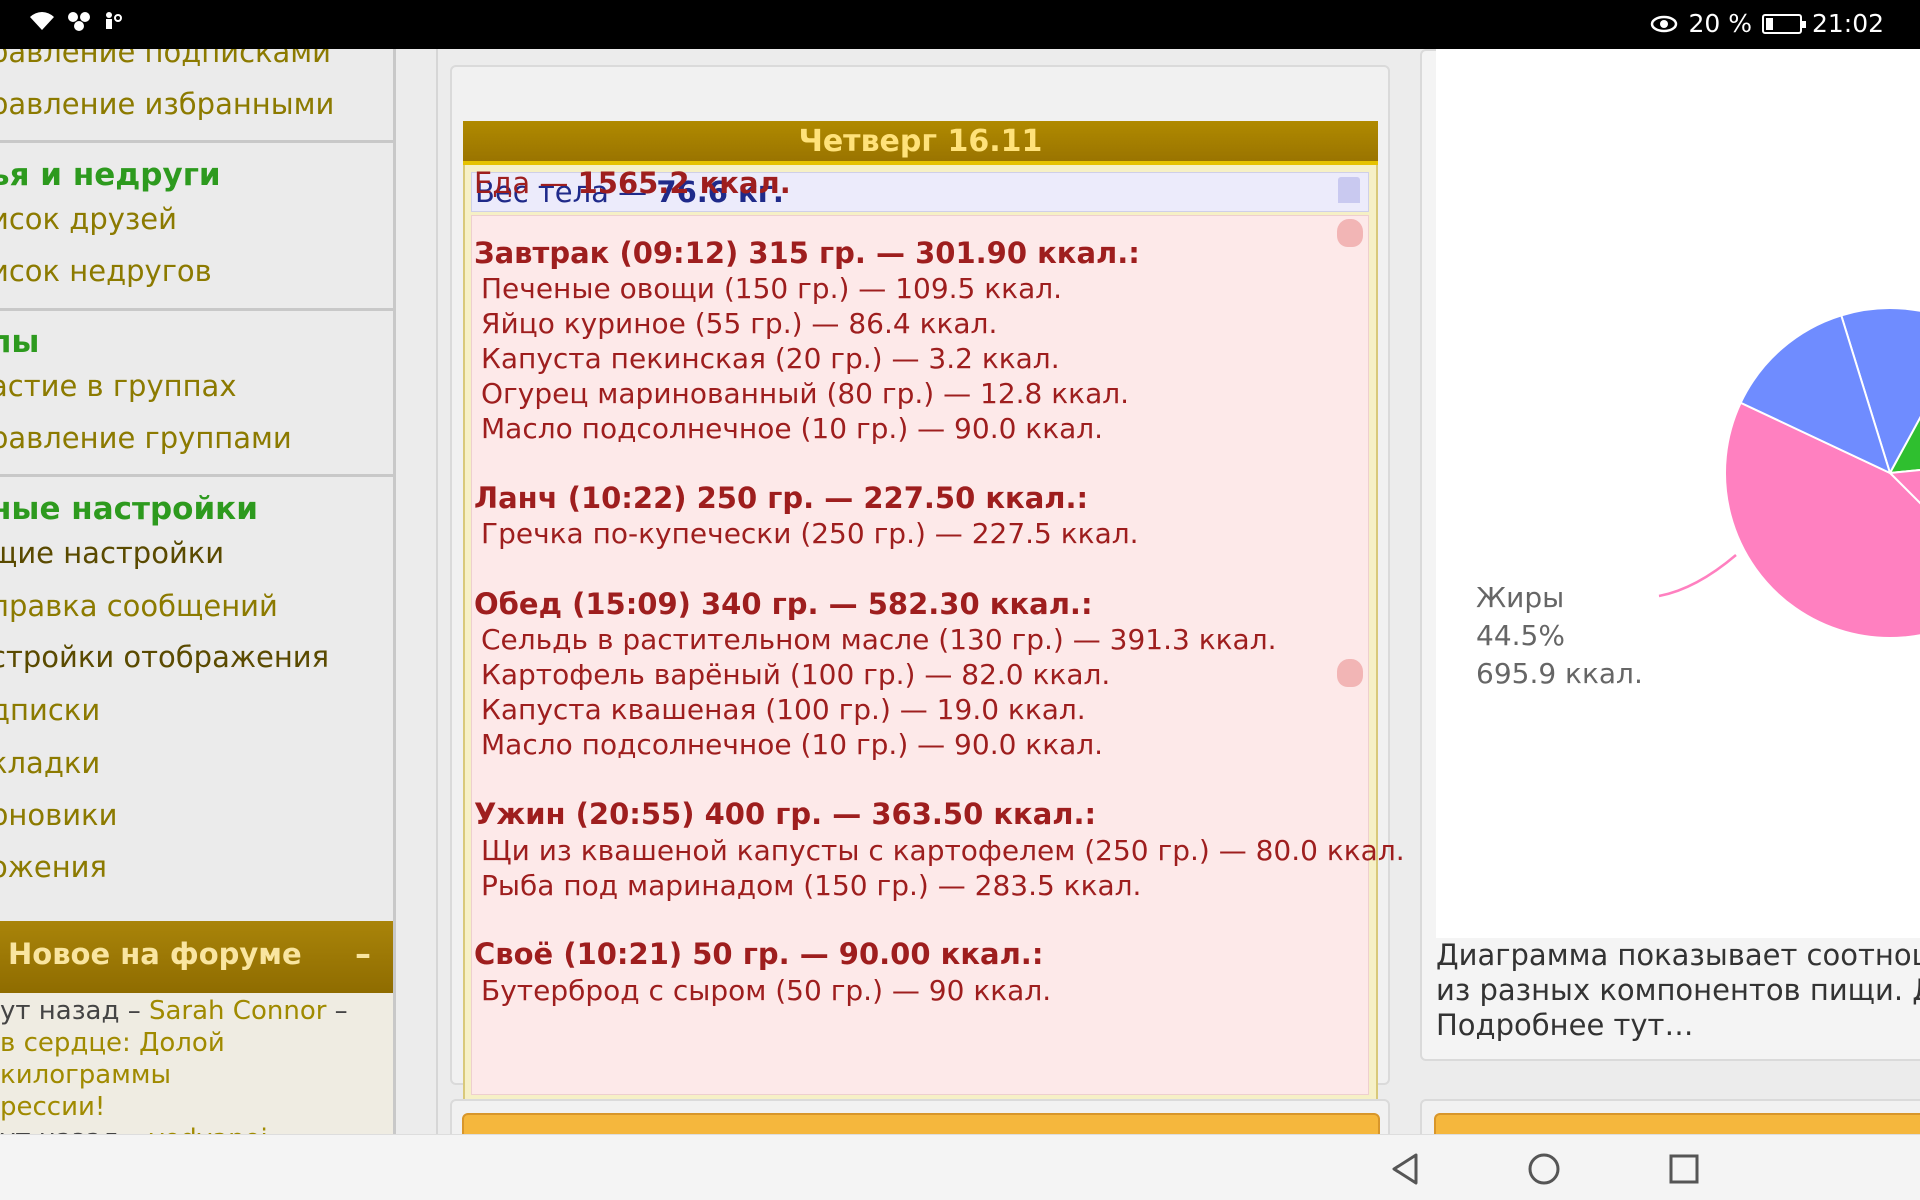 The image size is (1920, 1200). Describe the element at coordinates (1406, 1169) in the screenshot. I see `back-icon` at that location.